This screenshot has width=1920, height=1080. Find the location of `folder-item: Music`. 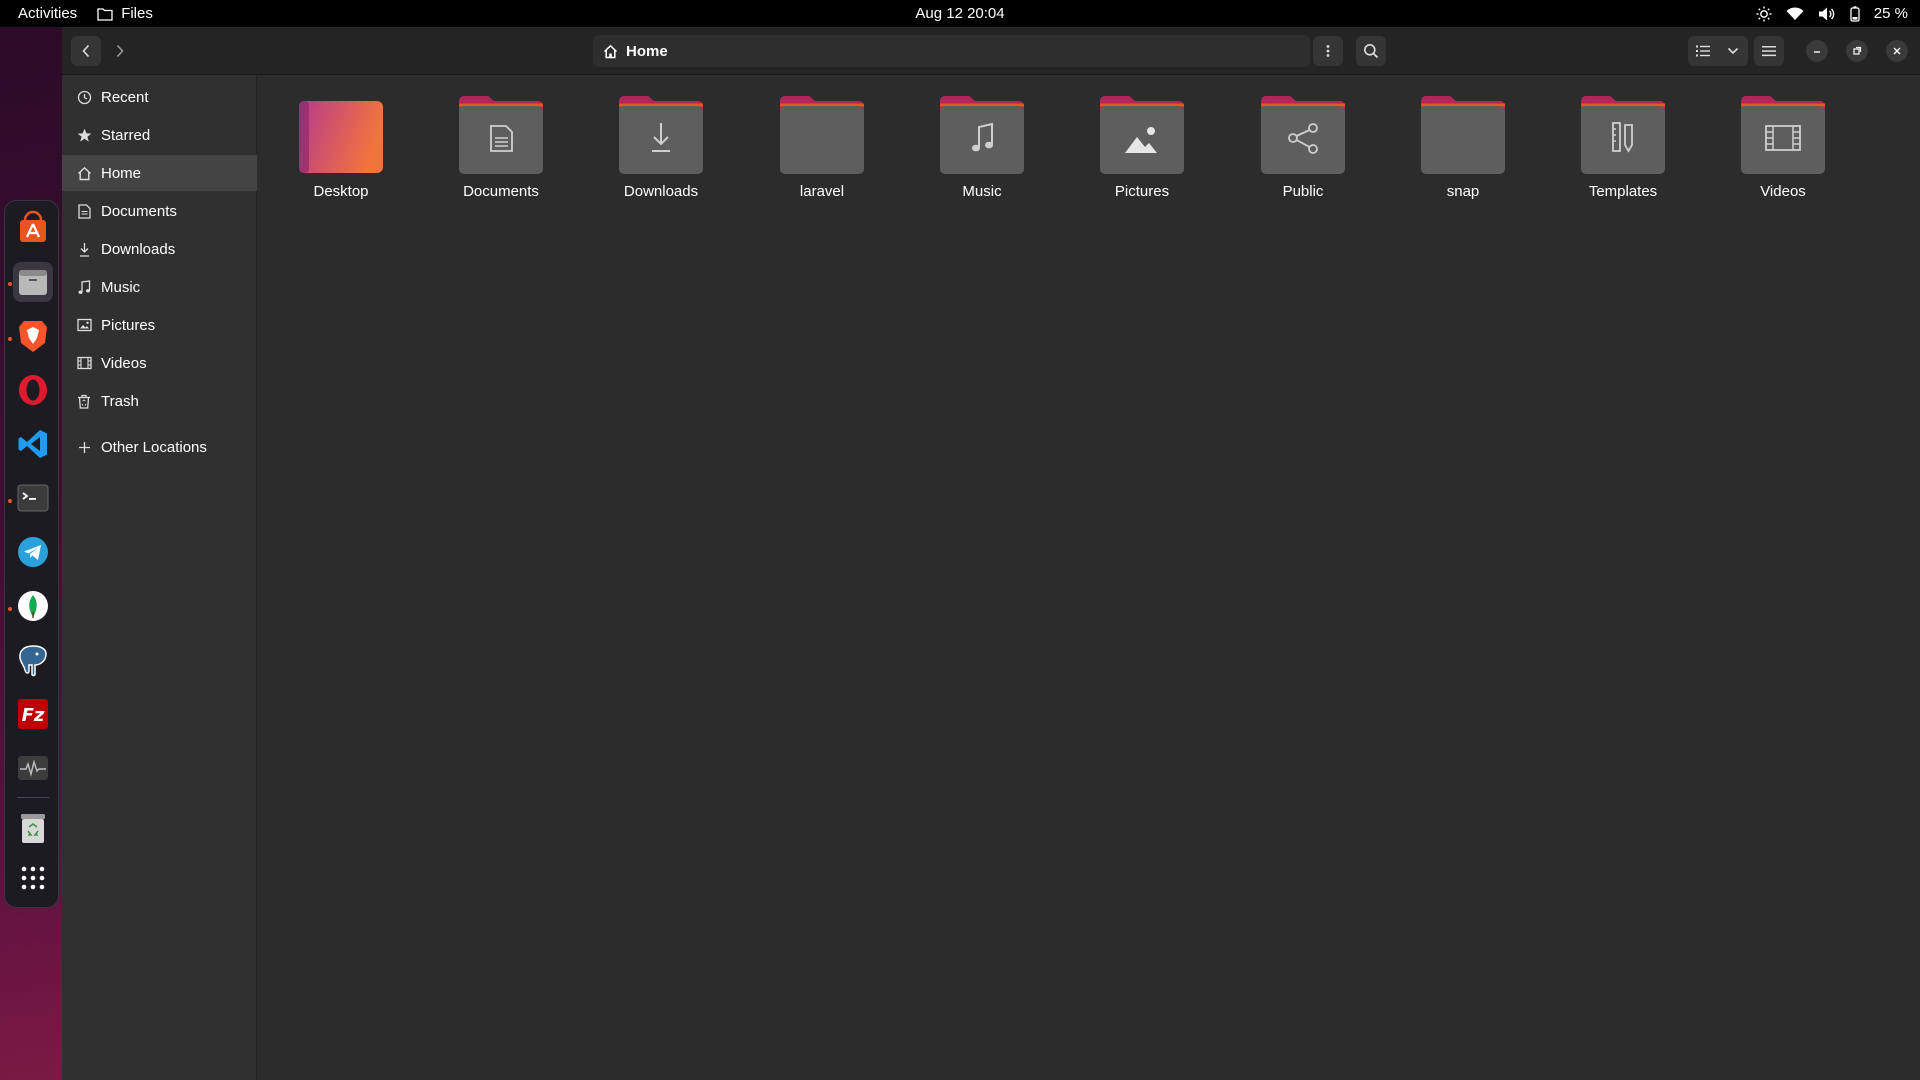

folder-item: Music is located at coordinates (982, 150).